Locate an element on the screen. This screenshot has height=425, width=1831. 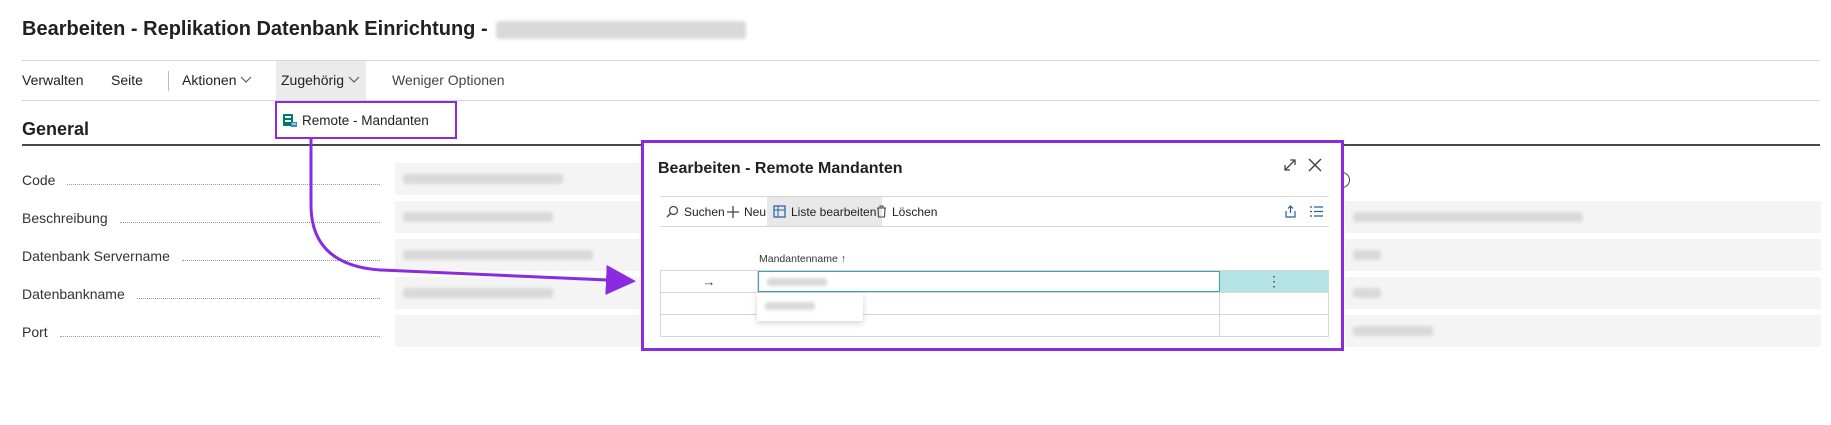
field-label-servername: Datenbank Servername is located at coordinates (96, 256).